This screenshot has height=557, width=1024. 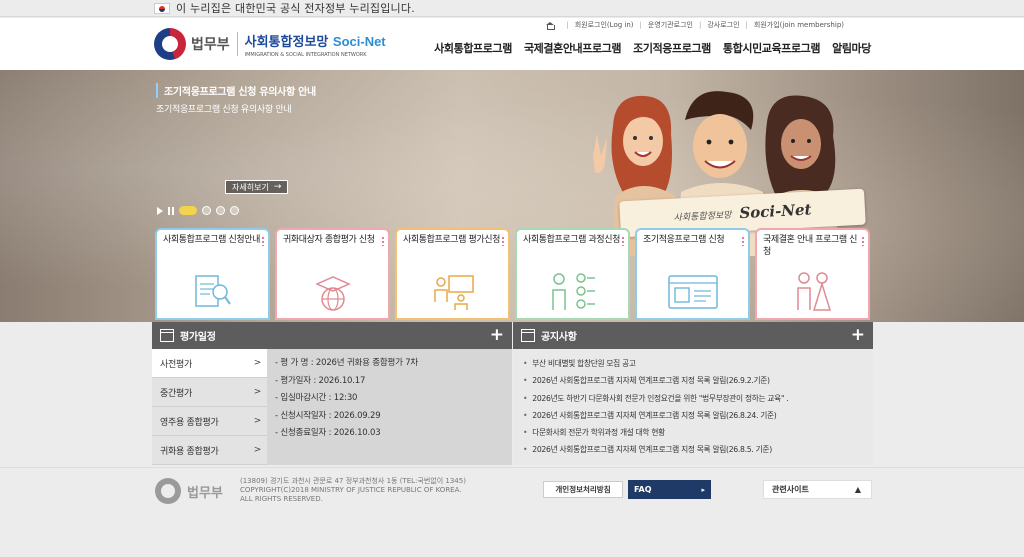 I want to click on gov-banner: 이 누리집은 대한민국 공식 전자정부 누리집입니다., so click(x=512, y=8).